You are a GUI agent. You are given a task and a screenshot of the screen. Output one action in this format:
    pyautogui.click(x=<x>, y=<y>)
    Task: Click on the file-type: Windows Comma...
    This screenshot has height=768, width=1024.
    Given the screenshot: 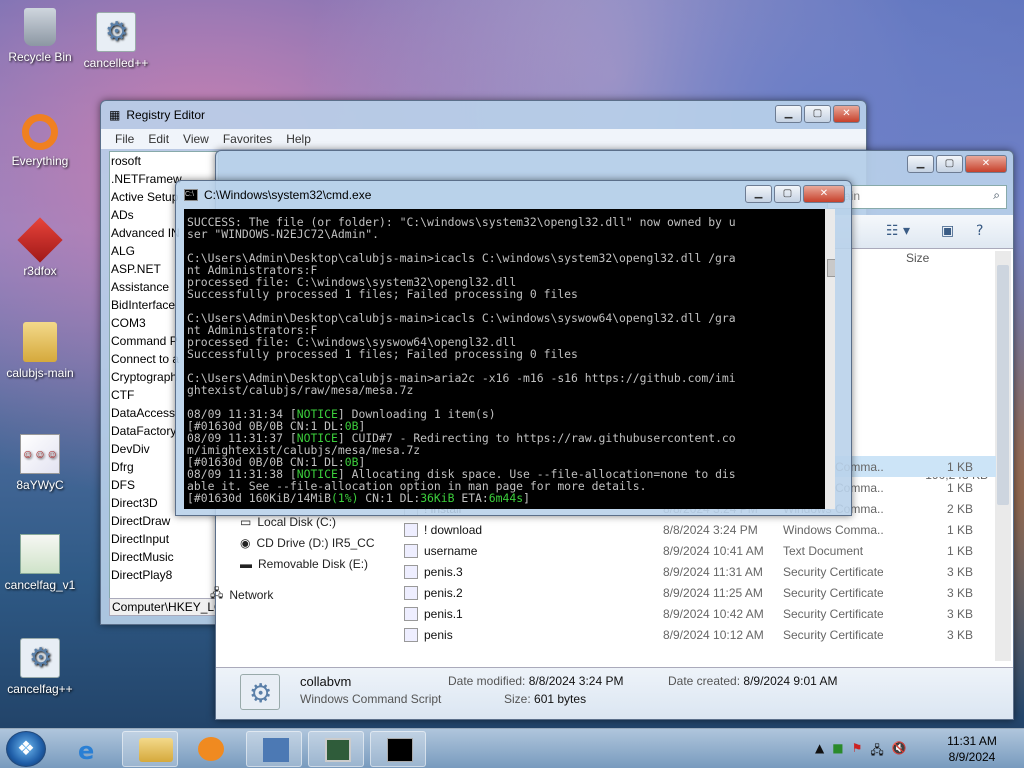 What is the action you would take?
    pyautogui.click(x=833, y=529)
    